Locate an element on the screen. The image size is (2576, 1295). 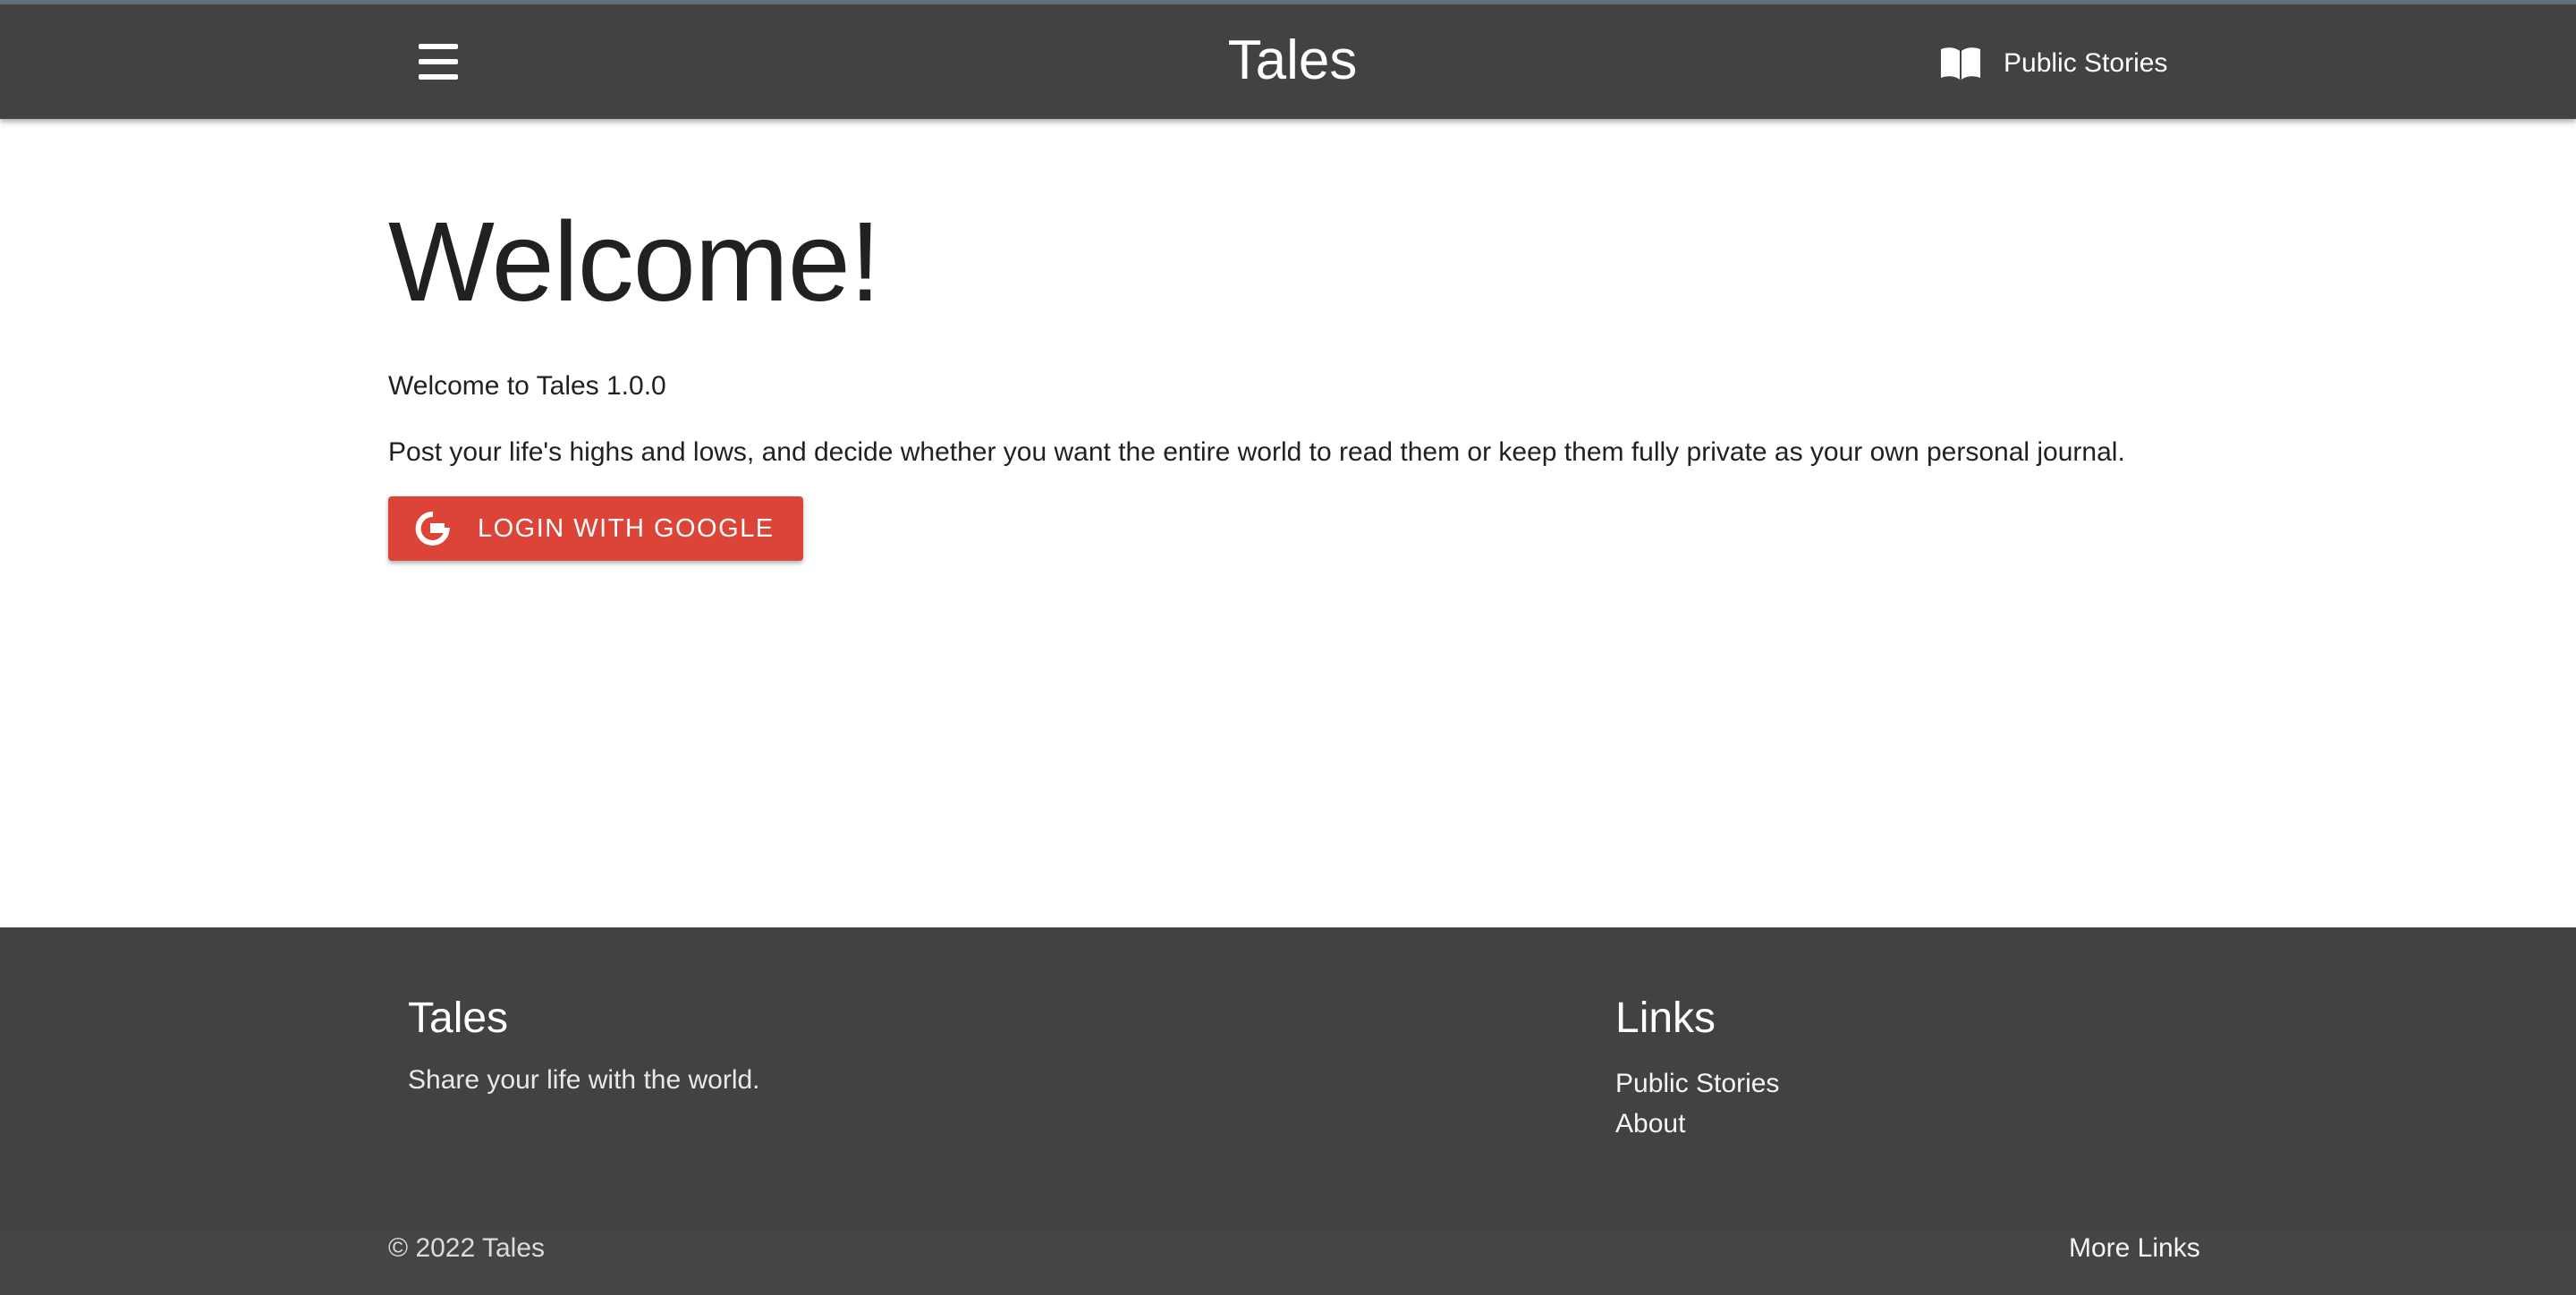
google-g-icon is located at coordinates (432, 529).